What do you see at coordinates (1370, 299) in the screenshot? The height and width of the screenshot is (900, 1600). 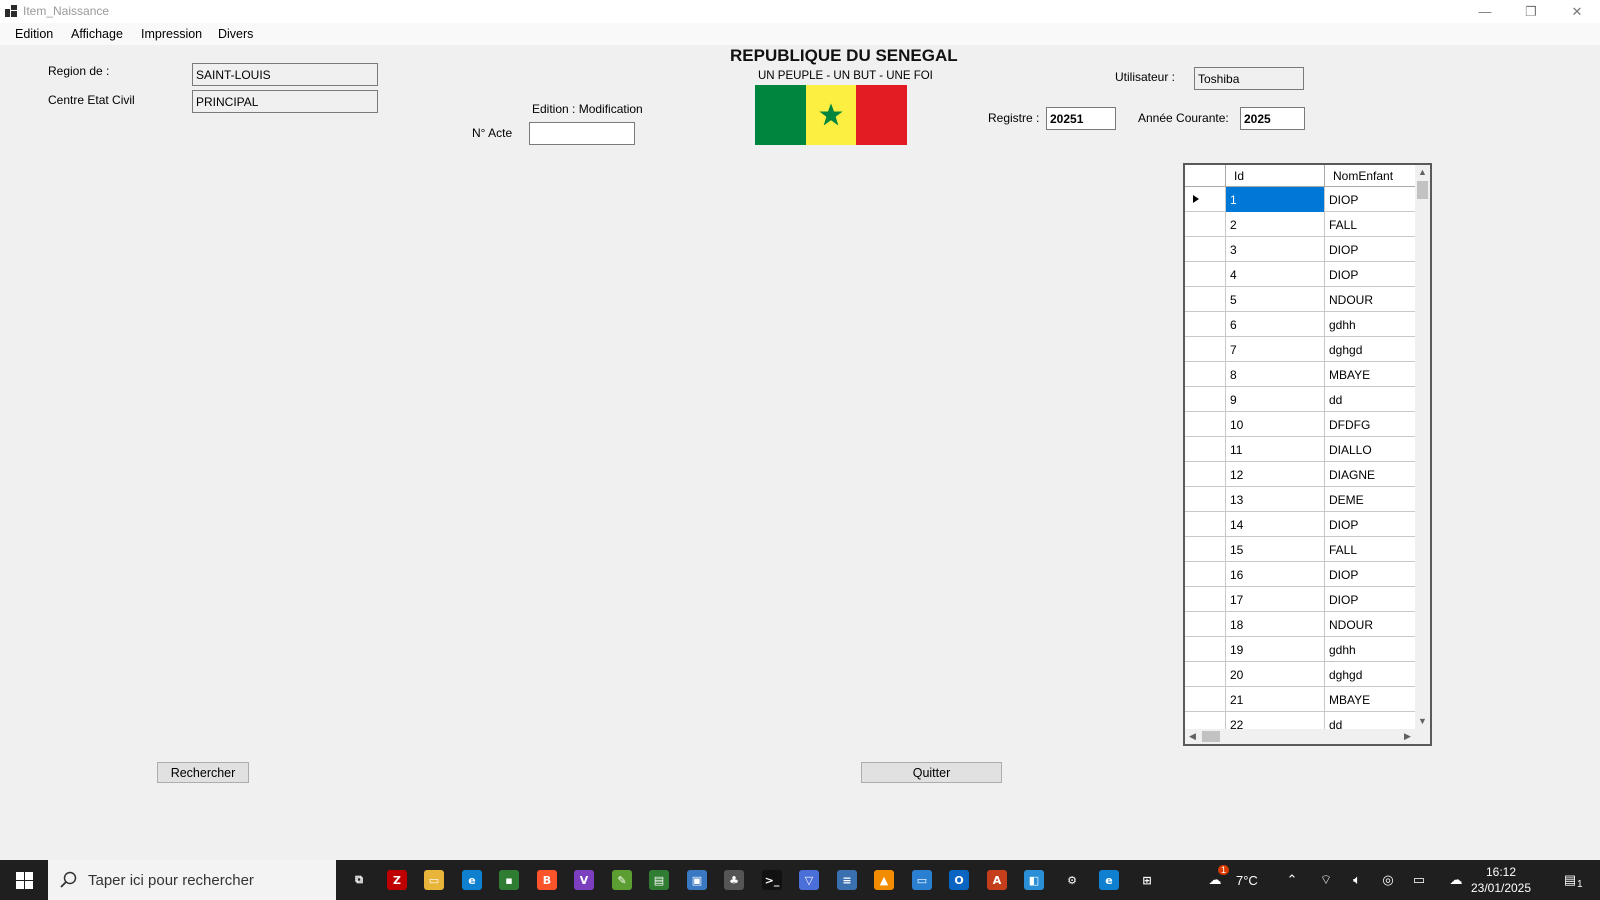 I see `cell-nomenfant: NDOUR` at bounding box center [1370, 299].